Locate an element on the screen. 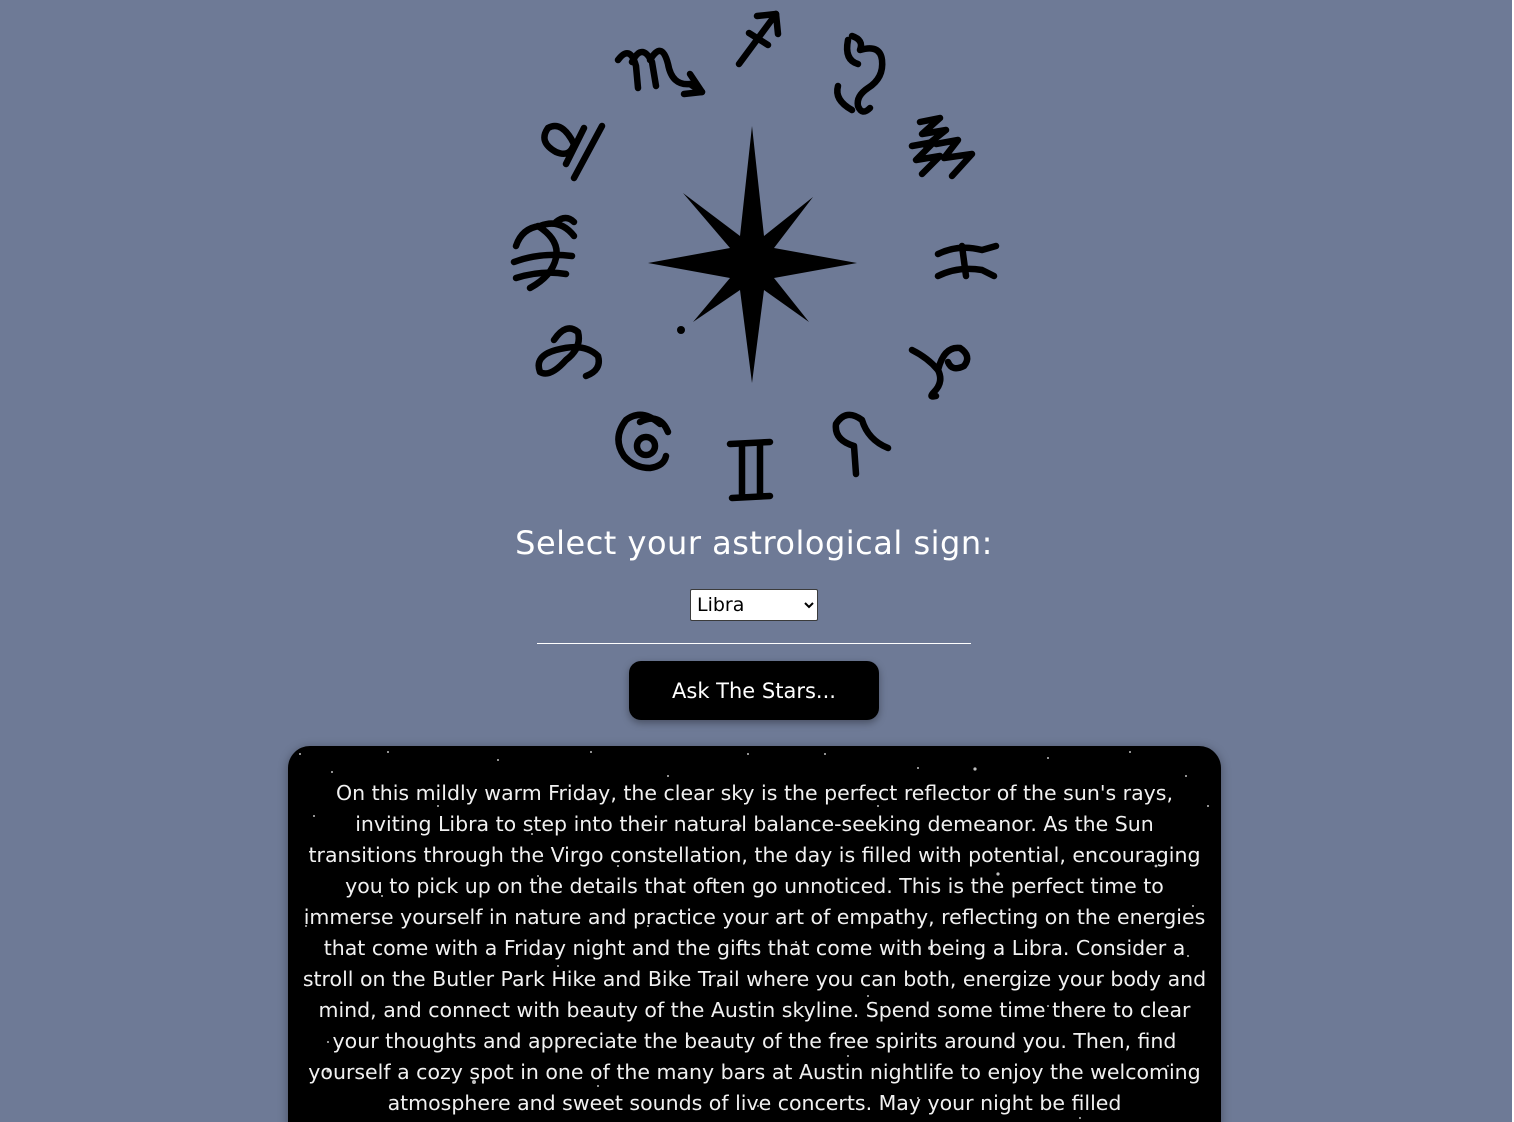 The image size is (1514, 1122). sign-prompt: Select your astrological sign: is located at coordinates (754, 543).